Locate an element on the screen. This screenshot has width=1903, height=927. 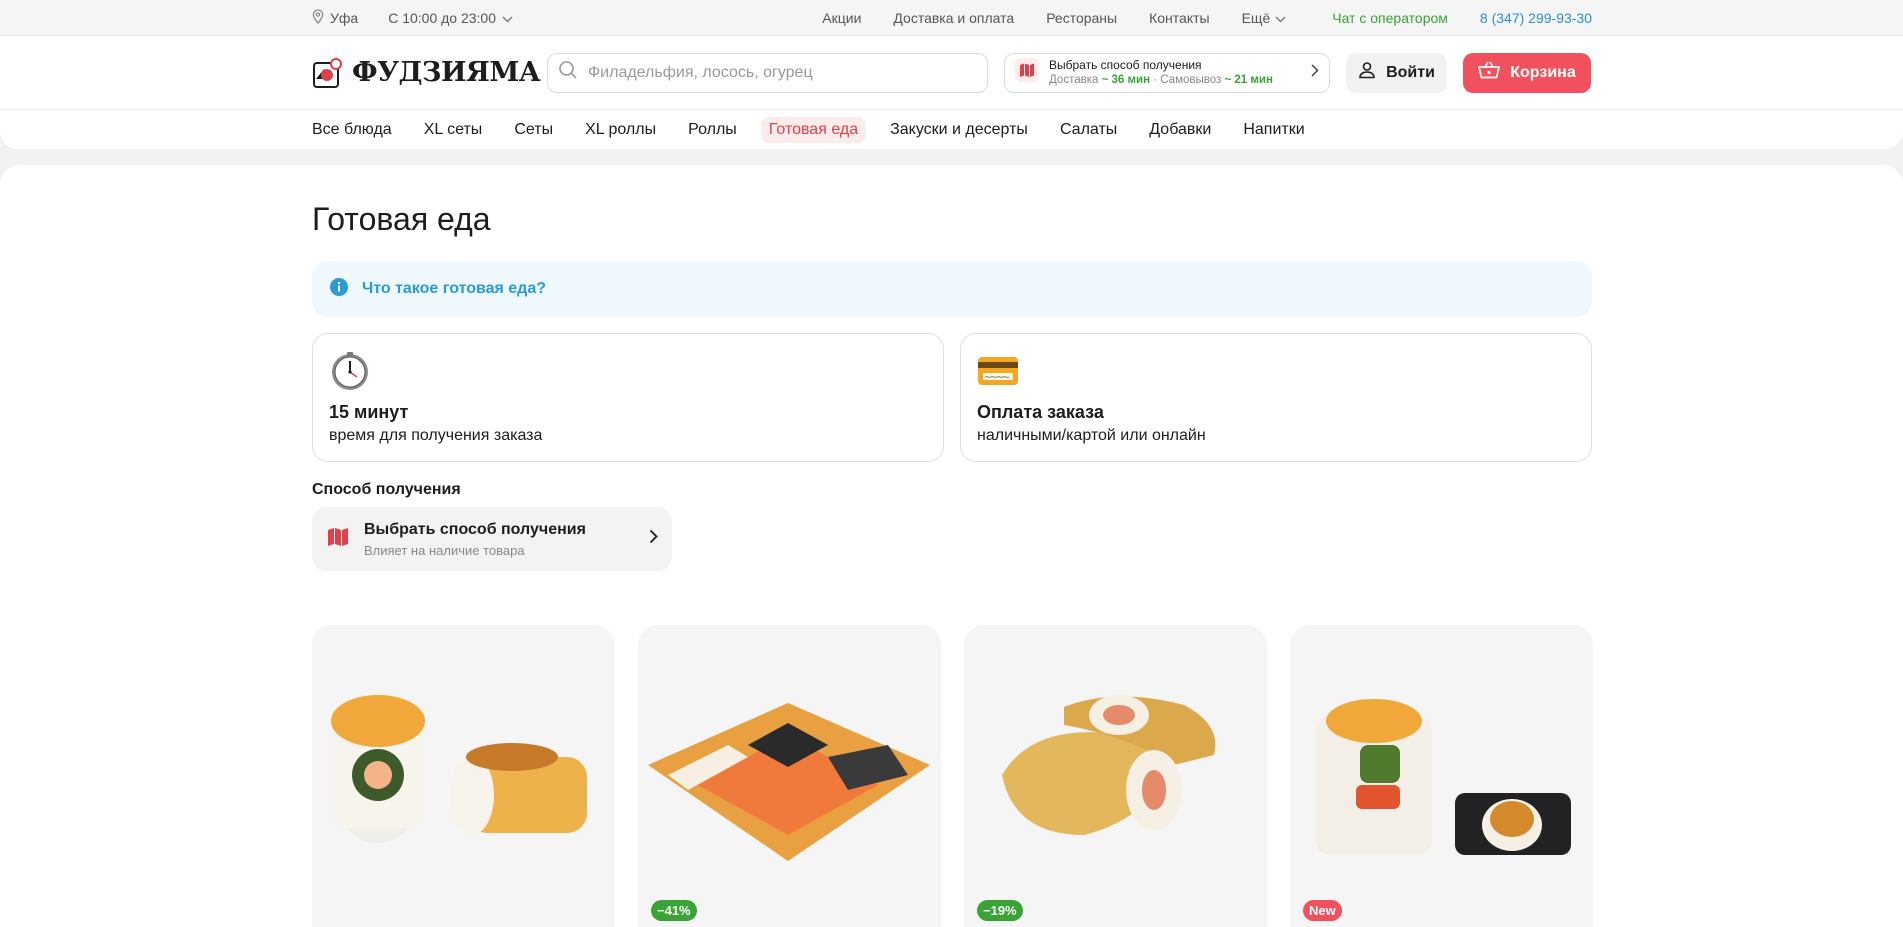
pickup-time: ~ 21 мин is located at coordinates (1248, 79).